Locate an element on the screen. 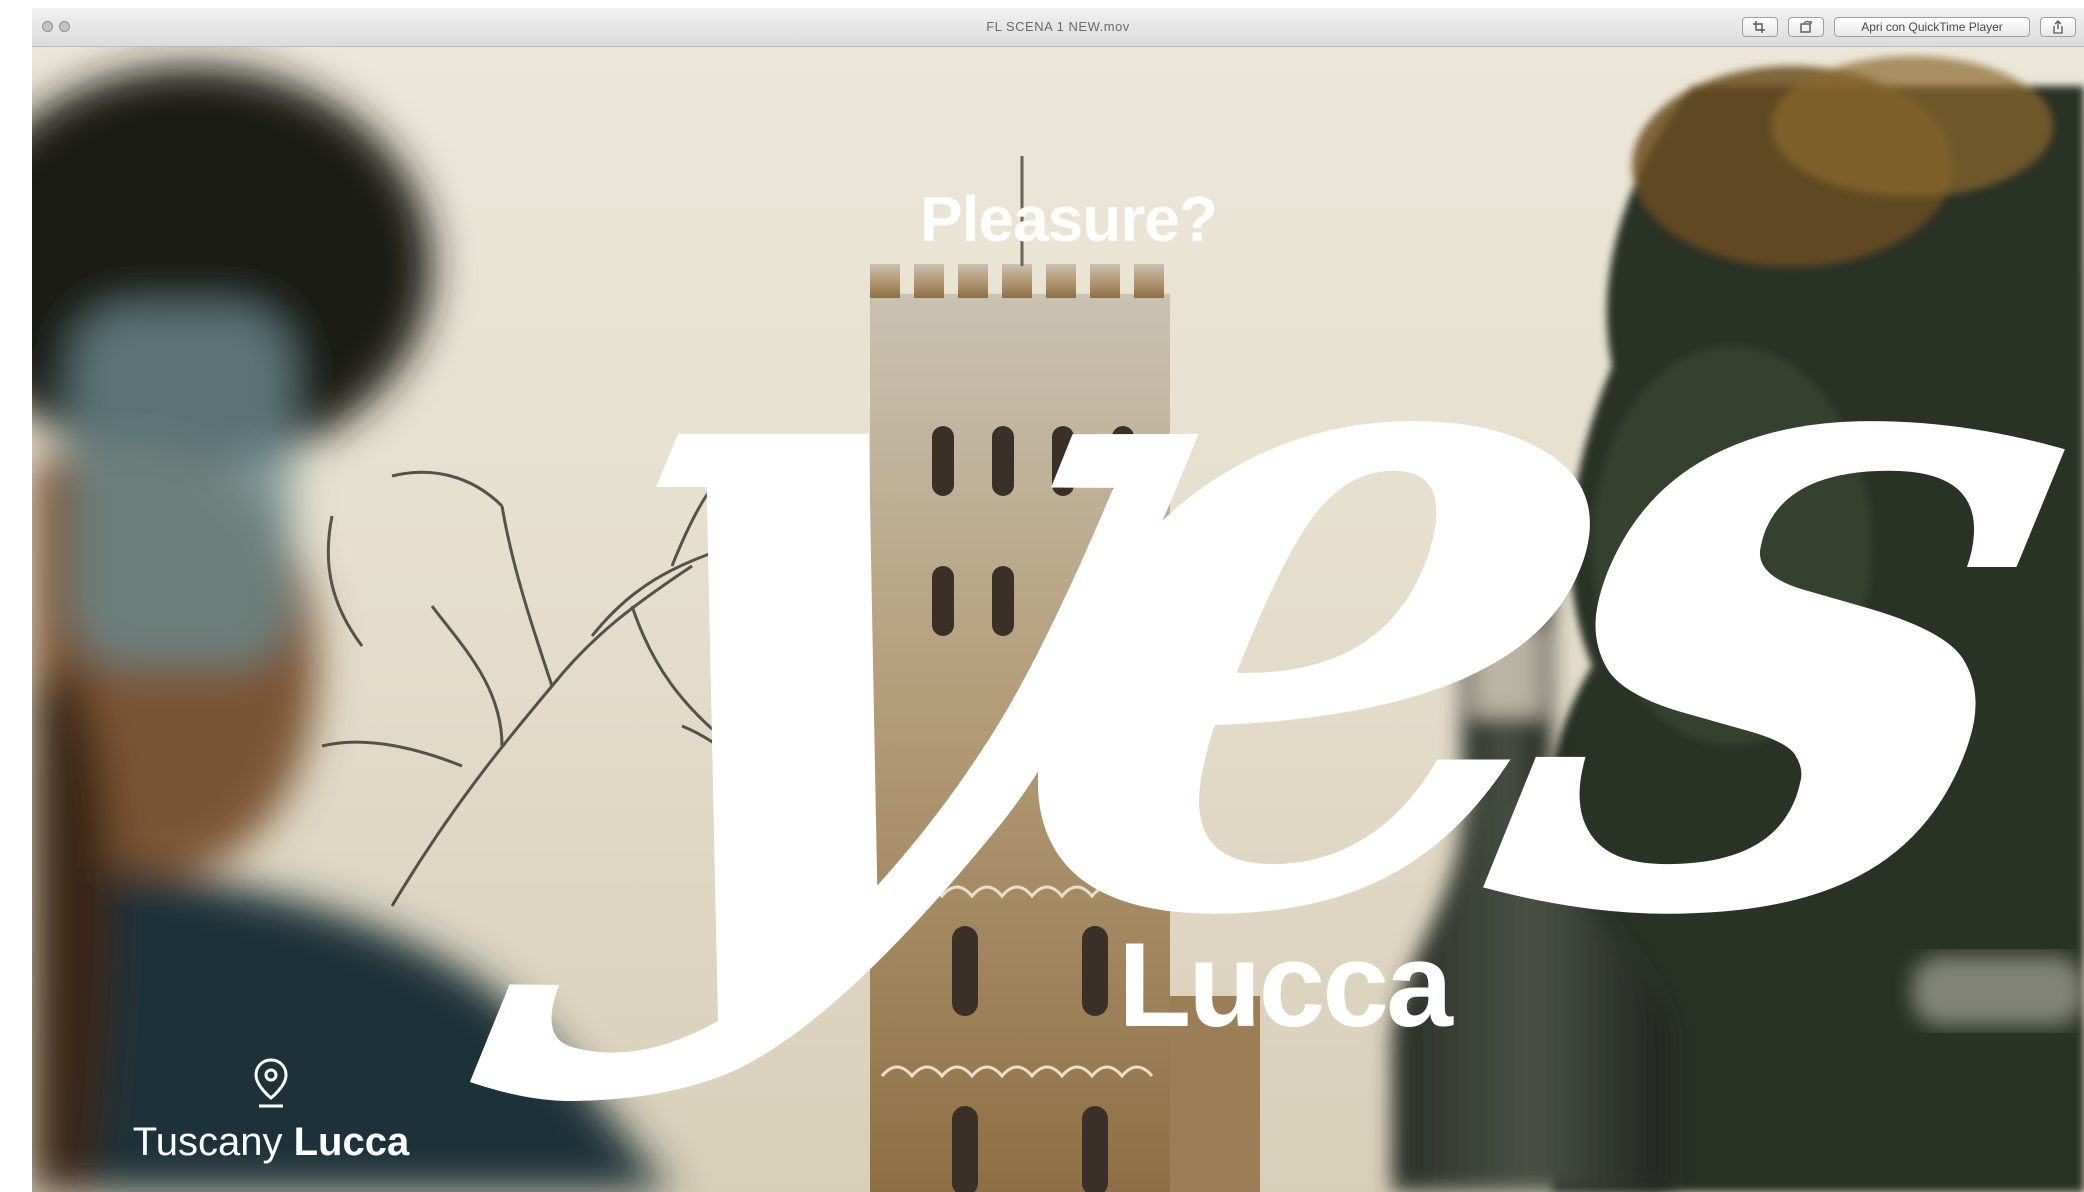 The height and width of the screenshot is (1192, 2084). rotate-icon is located at coordinates (1806, 27).